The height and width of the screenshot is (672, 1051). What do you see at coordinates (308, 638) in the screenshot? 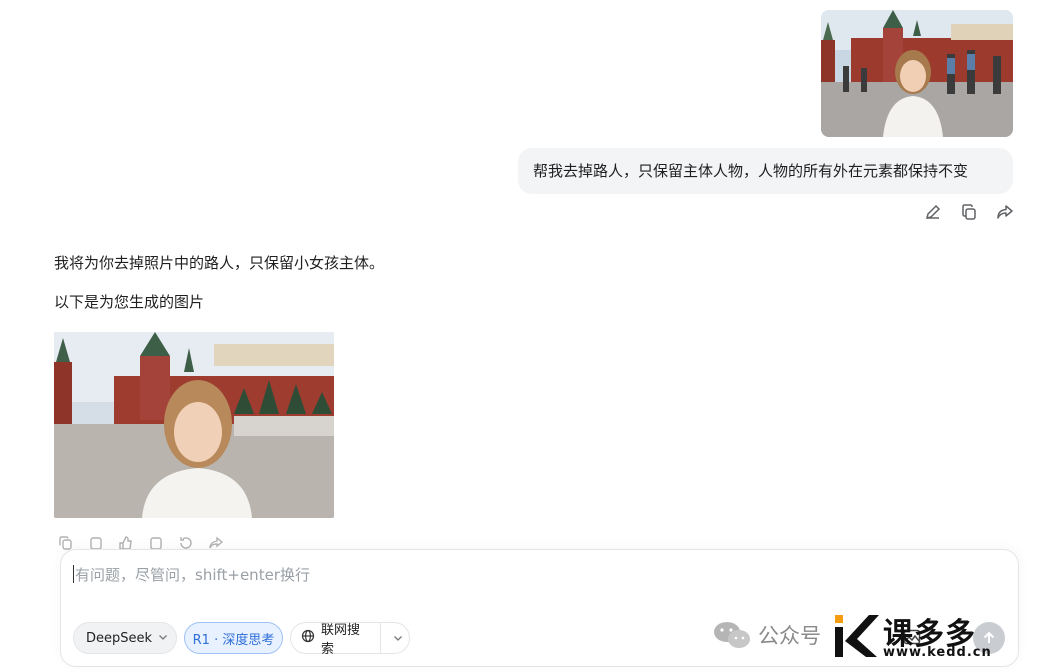
I see `globe-icon` at bounding box center [308, 638].